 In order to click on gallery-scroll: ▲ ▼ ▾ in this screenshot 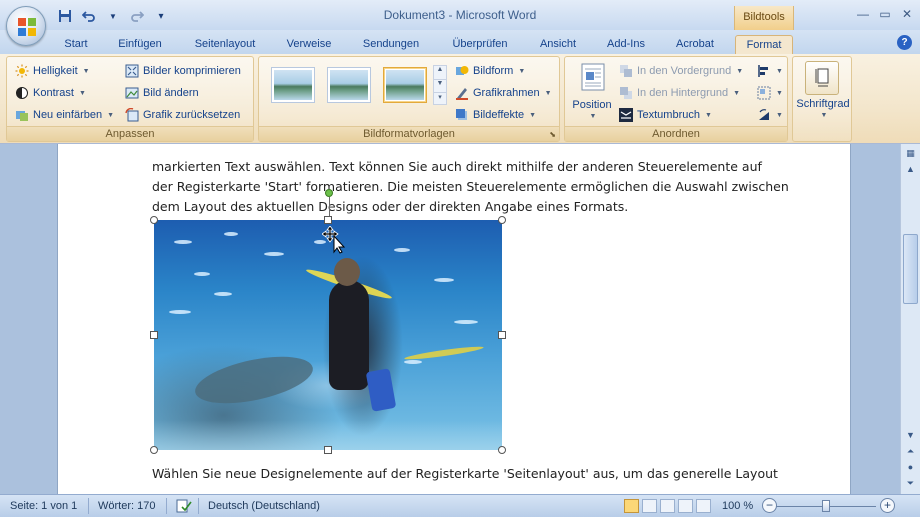, I will do `click(440, 85)`.